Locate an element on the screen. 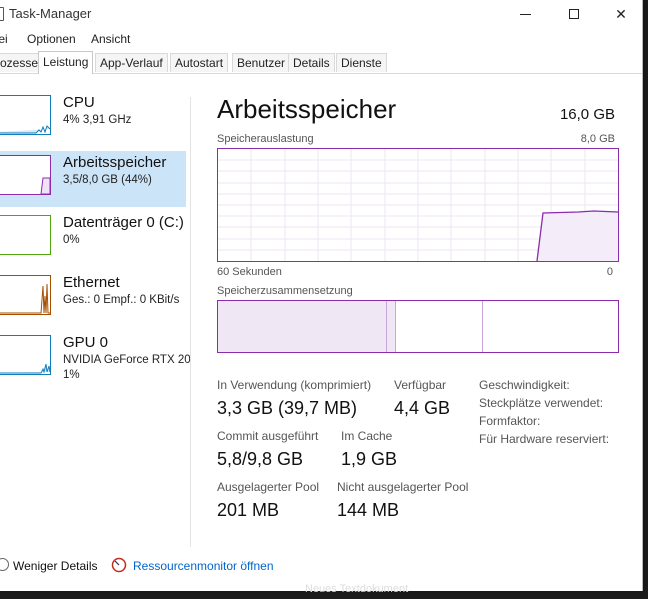  close-icon: ✕ is located at coordinates (621, 13).